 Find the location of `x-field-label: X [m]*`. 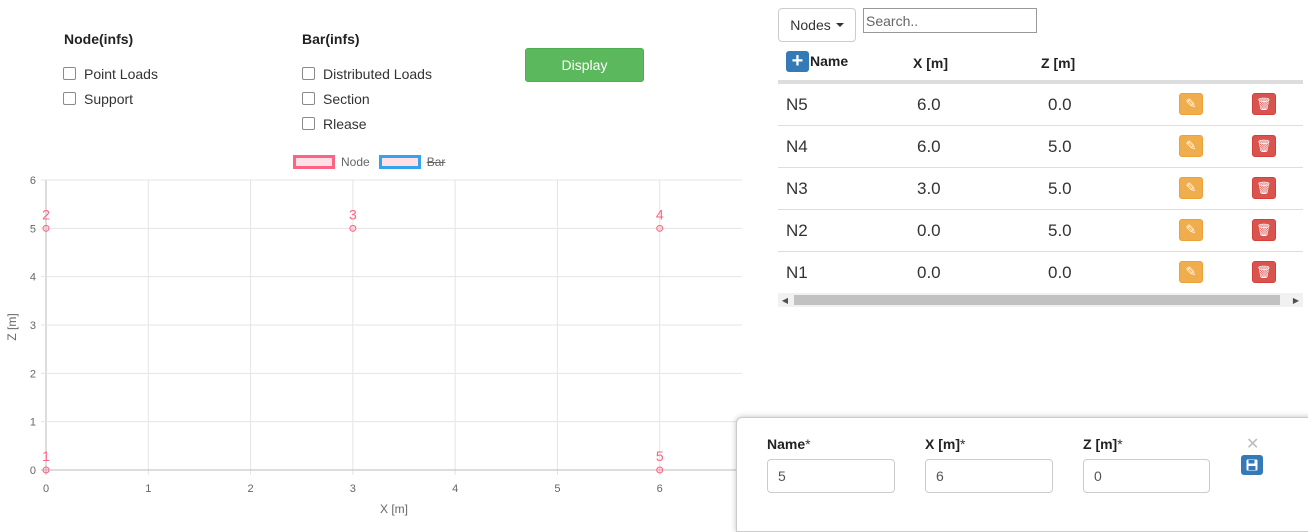

x-field-label: X [m]* is located at coordinates (945, 444).